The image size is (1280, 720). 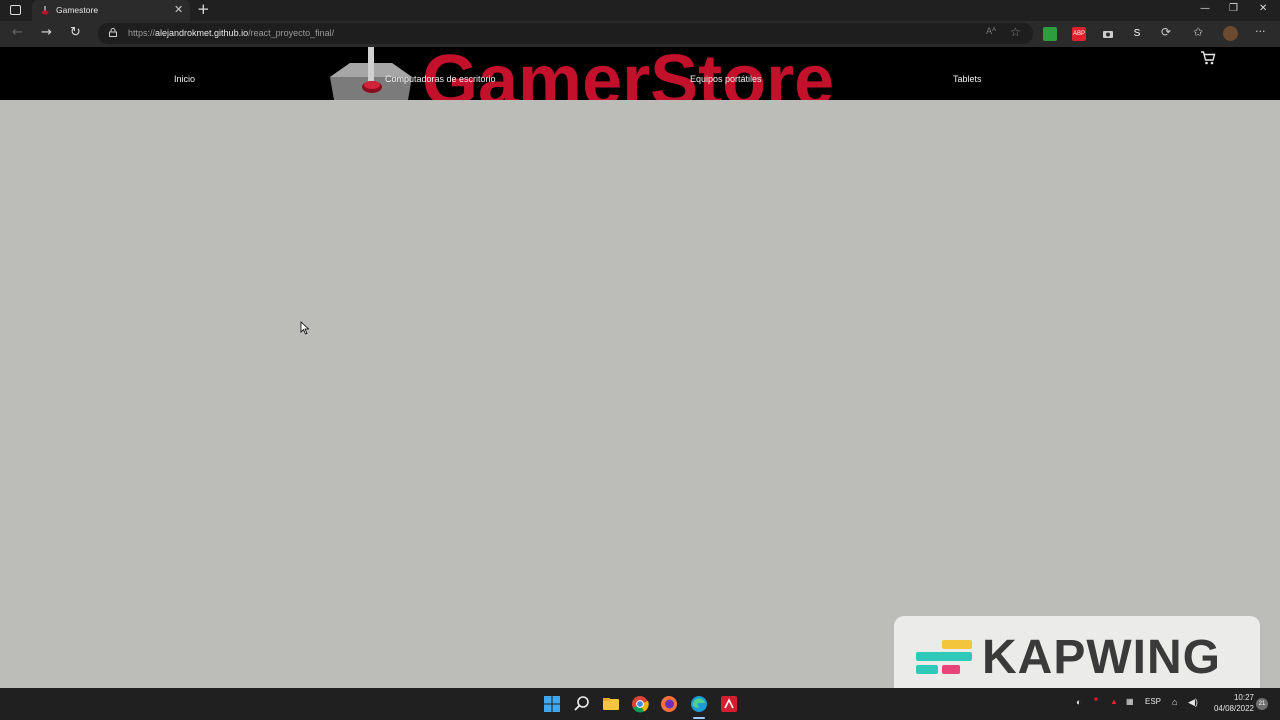 I want to click on kapwing-text: KAPWING, so click(x=1101, y=657).